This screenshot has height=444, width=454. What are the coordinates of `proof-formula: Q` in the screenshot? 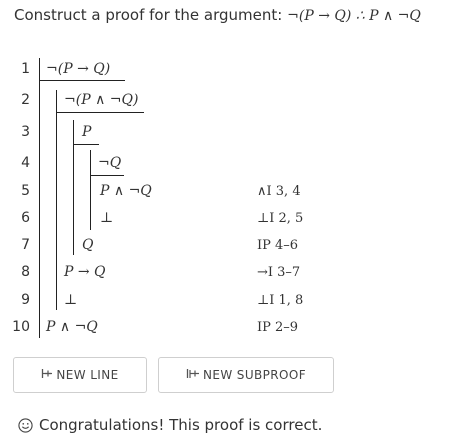 It's located at (87, 245).